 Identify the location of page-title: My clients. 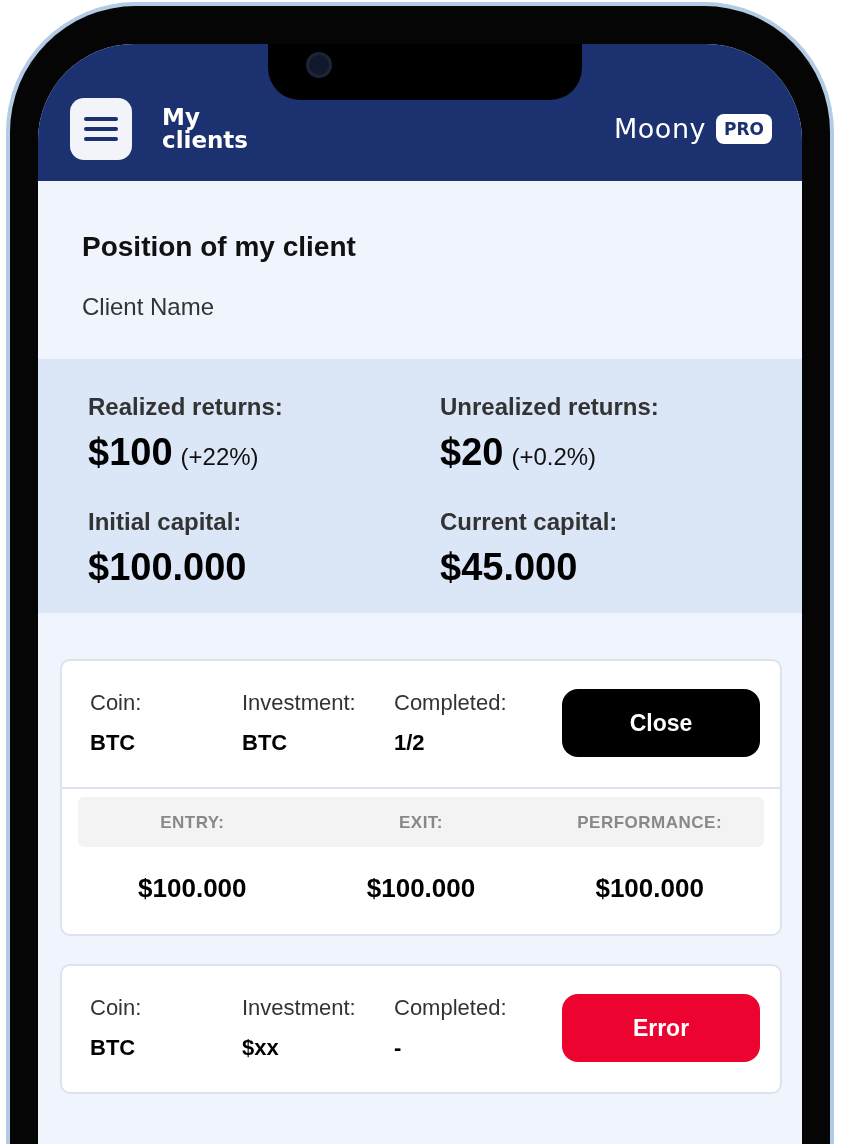
(206, 128).